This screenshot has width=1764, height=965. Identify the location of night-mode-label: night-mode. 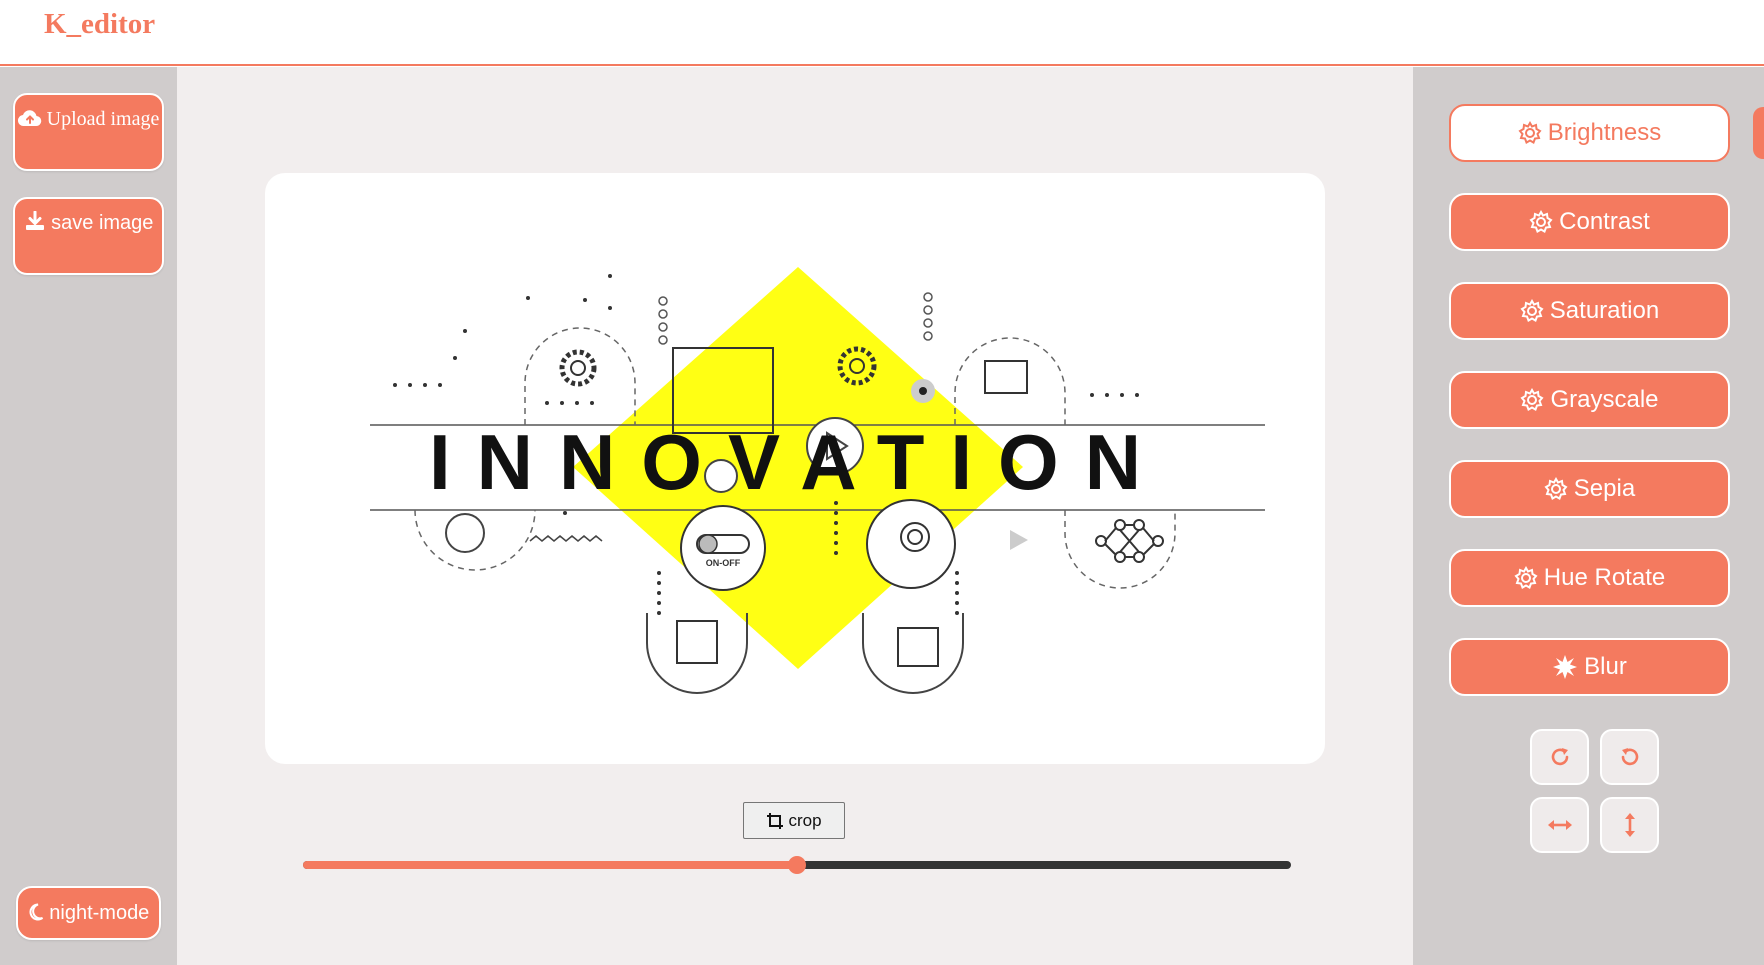
(99, 913).